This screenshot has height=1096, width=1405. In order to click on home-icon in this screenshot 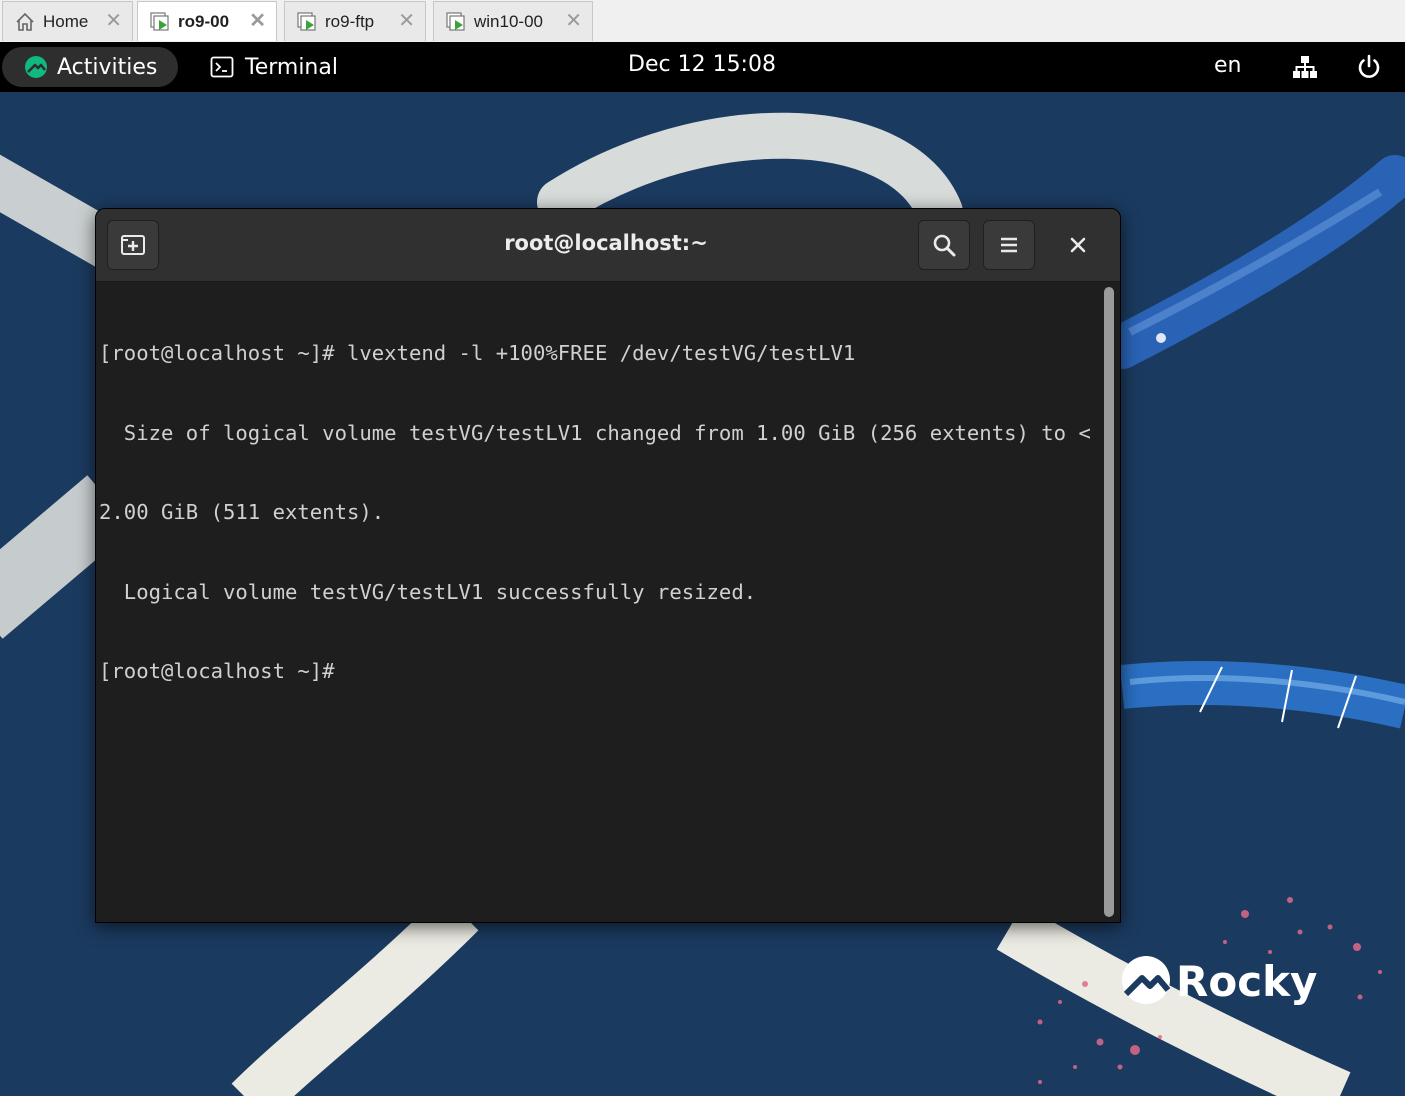, I will do `click(25, 21)`.